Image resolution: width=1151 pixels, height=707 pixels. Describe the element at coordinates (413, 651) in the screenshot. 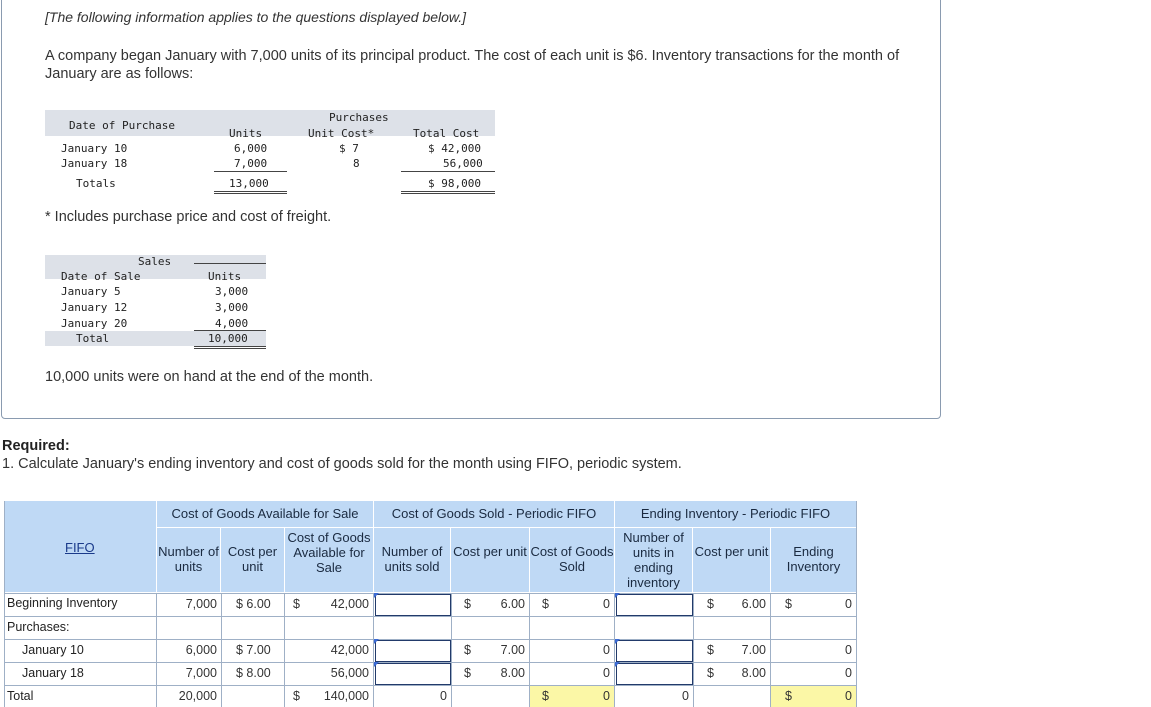

I see `jan10-units-sold-input` at that location.